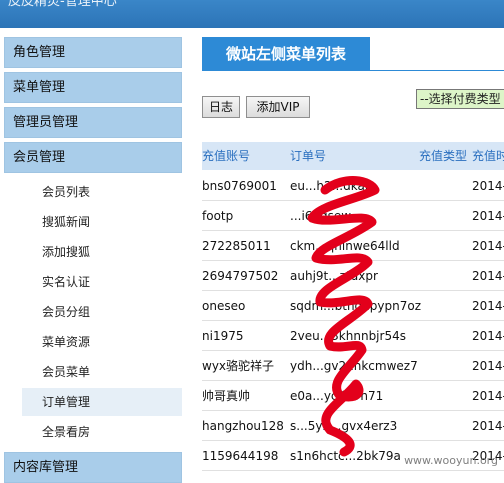 This screenshot has height=483, width=504. Describe the element at coordinates (102, 372) in the screenshot. I see `sidebar-item-member-menu: 会员菜单` at that location.